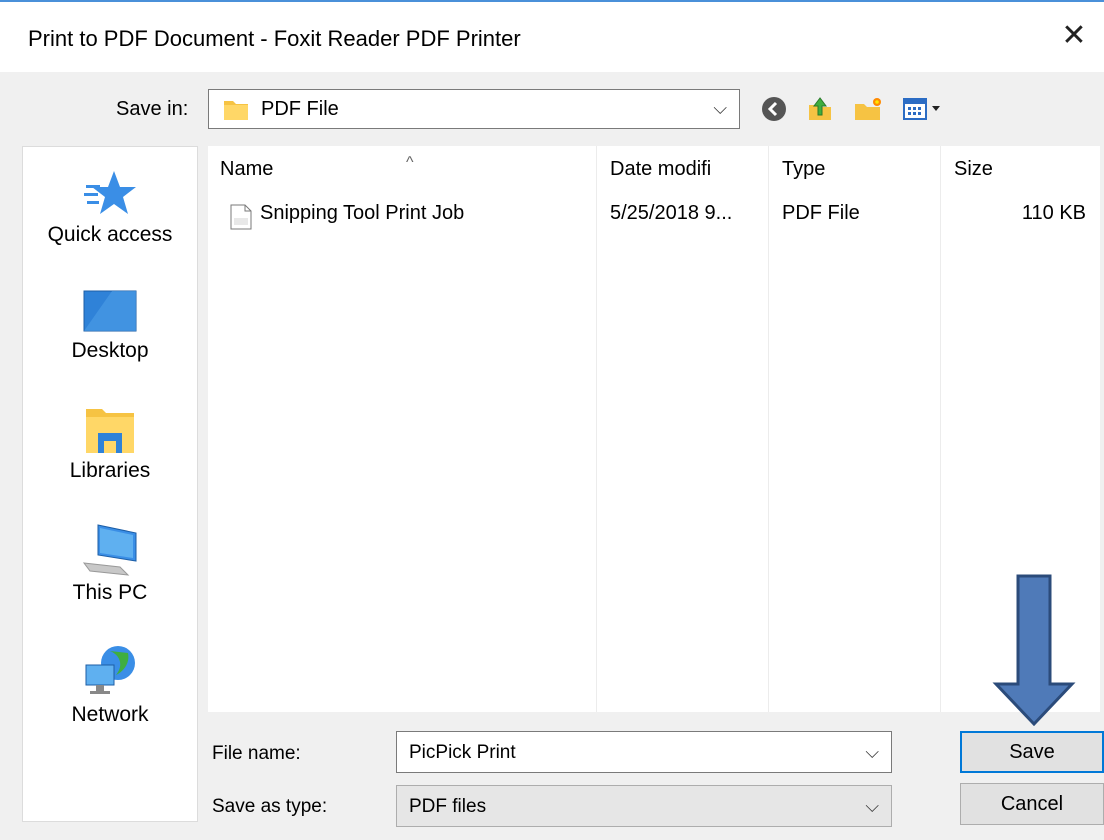 The image size is (1104, 840). What do you see at coordinates (110, 670) in the screenshot?
I see `network-icon` at bounding box center [110, 670].